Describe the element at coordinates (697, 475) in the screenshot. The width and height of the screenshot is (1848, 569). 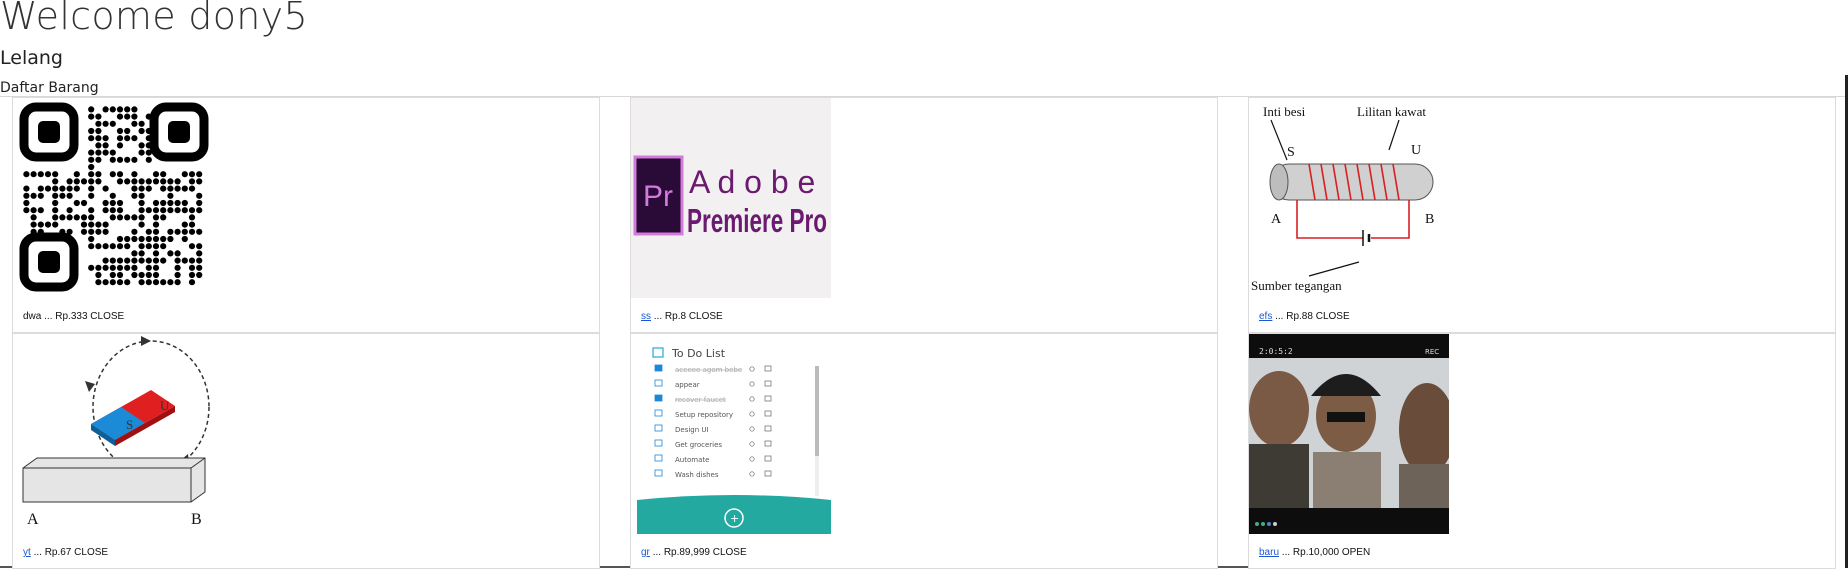
I see `svg-text: Wash dishes` at that location.